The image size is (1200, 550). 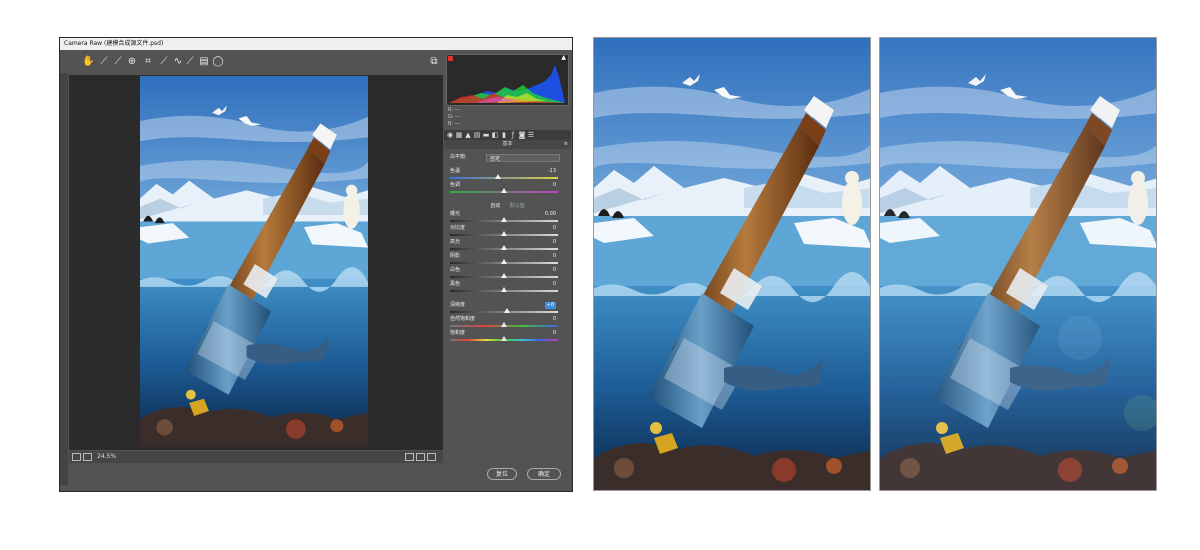 I want to click on saturation-label: 饱和度, so click(x=458, y=333).